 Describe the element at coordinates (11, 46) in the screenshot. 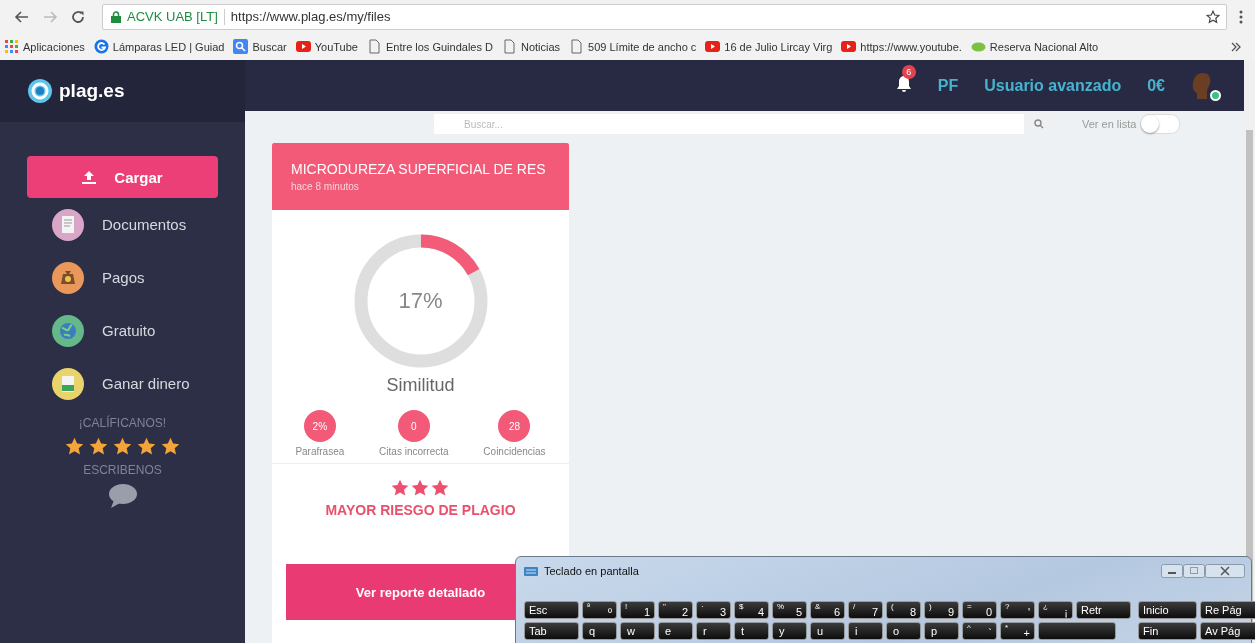

I see `apps-icon` at that location.